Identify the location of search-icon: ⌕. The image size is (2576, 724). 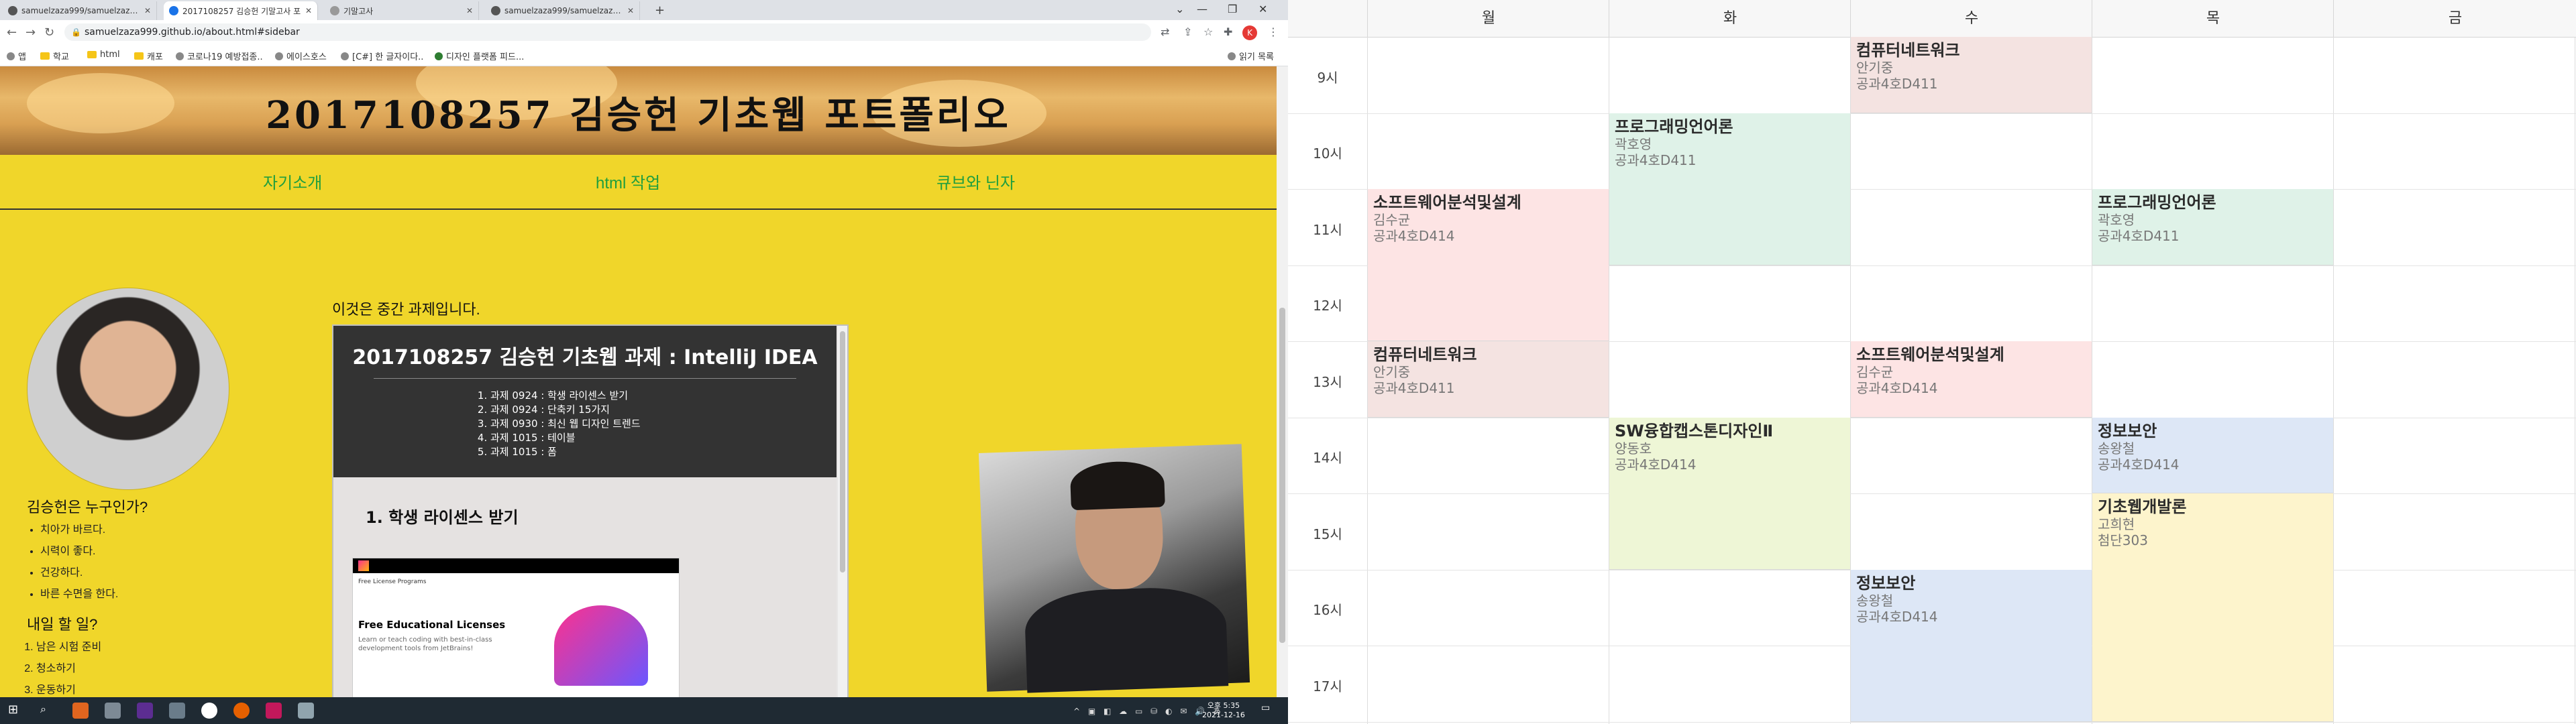
(48, 711).